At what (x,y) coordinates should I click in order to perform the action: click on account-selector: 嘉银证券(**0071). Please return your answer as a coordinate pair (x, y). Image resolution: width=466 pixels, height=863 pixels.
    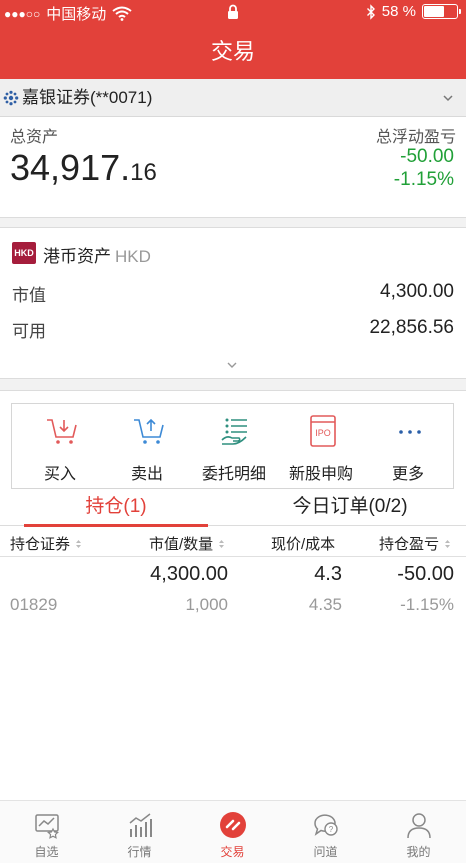
    Looking at the image, I should click on (233, 98).